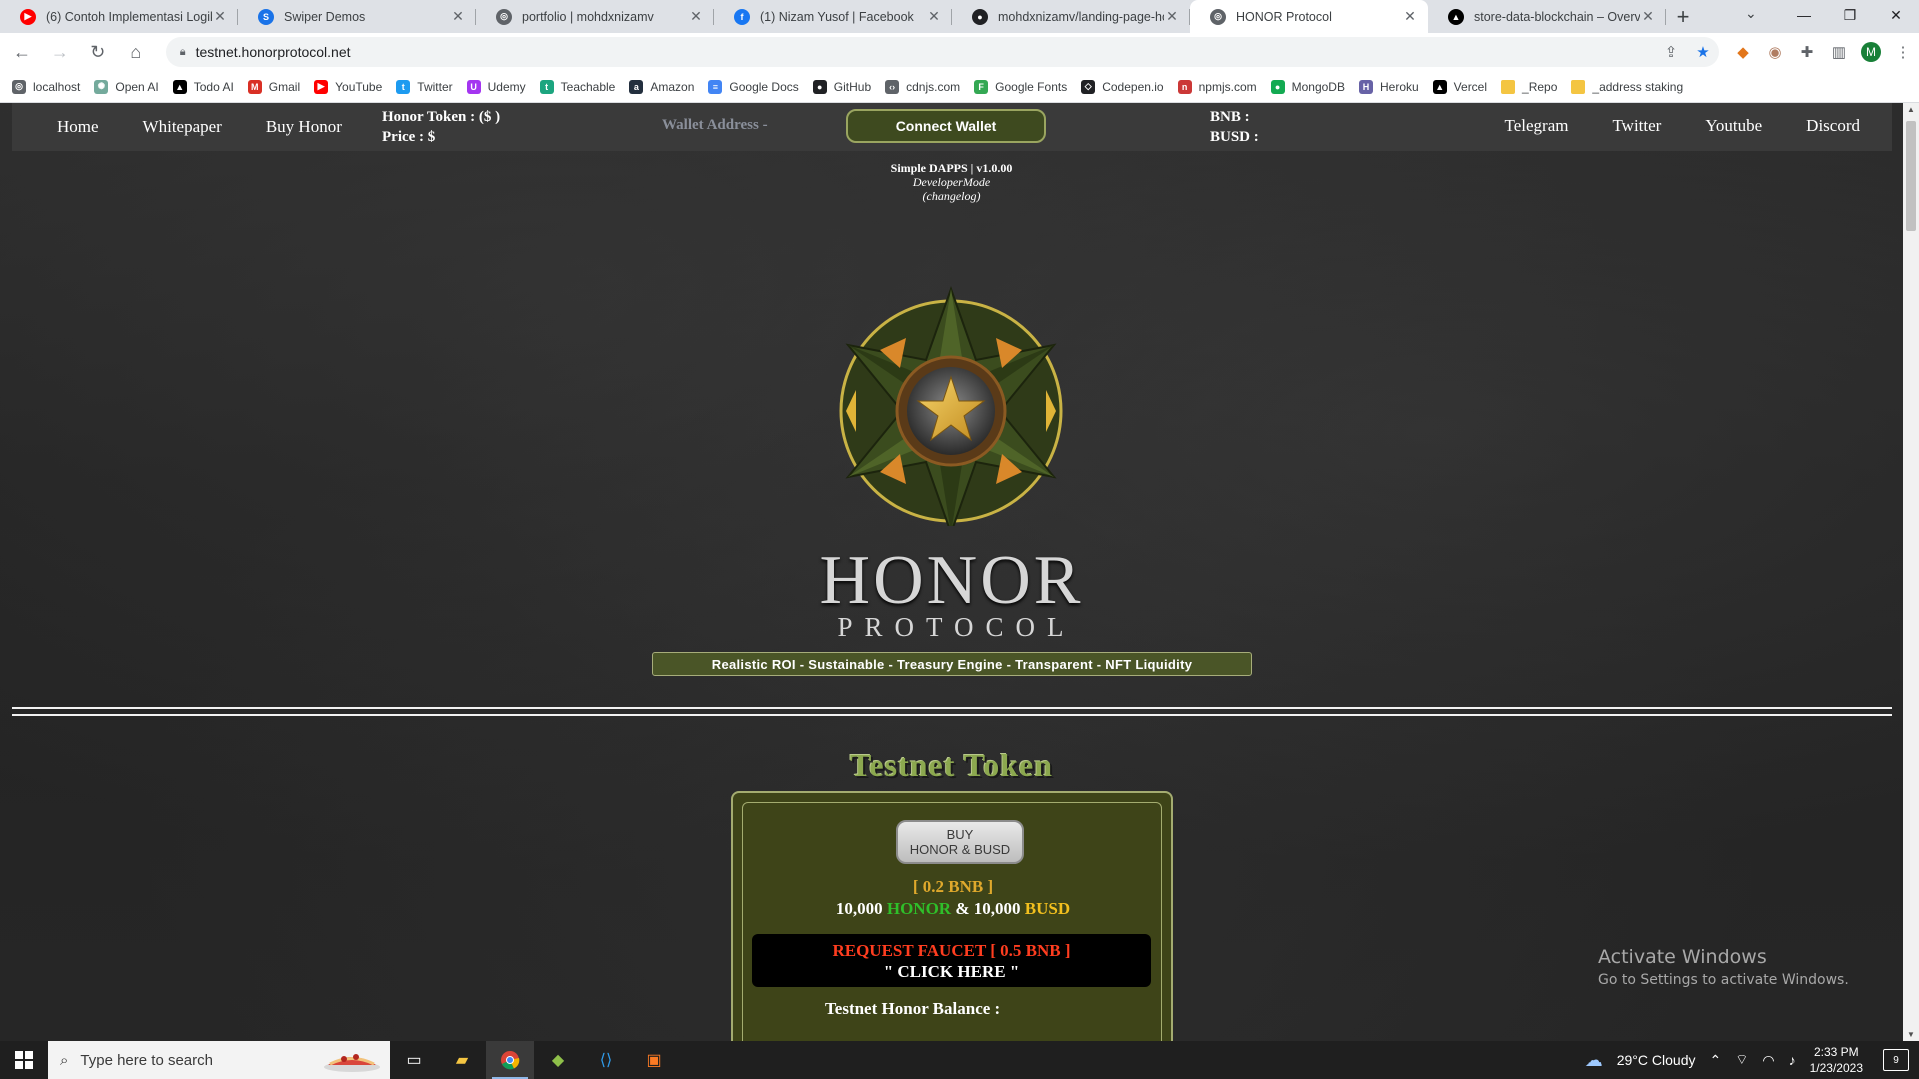 The image size is (1919, 1079). What do you see at coordinates (960, 849) in the screenshot?
I see `buy-button-line2: HONOR & BUSD` at bounding box center [960, 849].